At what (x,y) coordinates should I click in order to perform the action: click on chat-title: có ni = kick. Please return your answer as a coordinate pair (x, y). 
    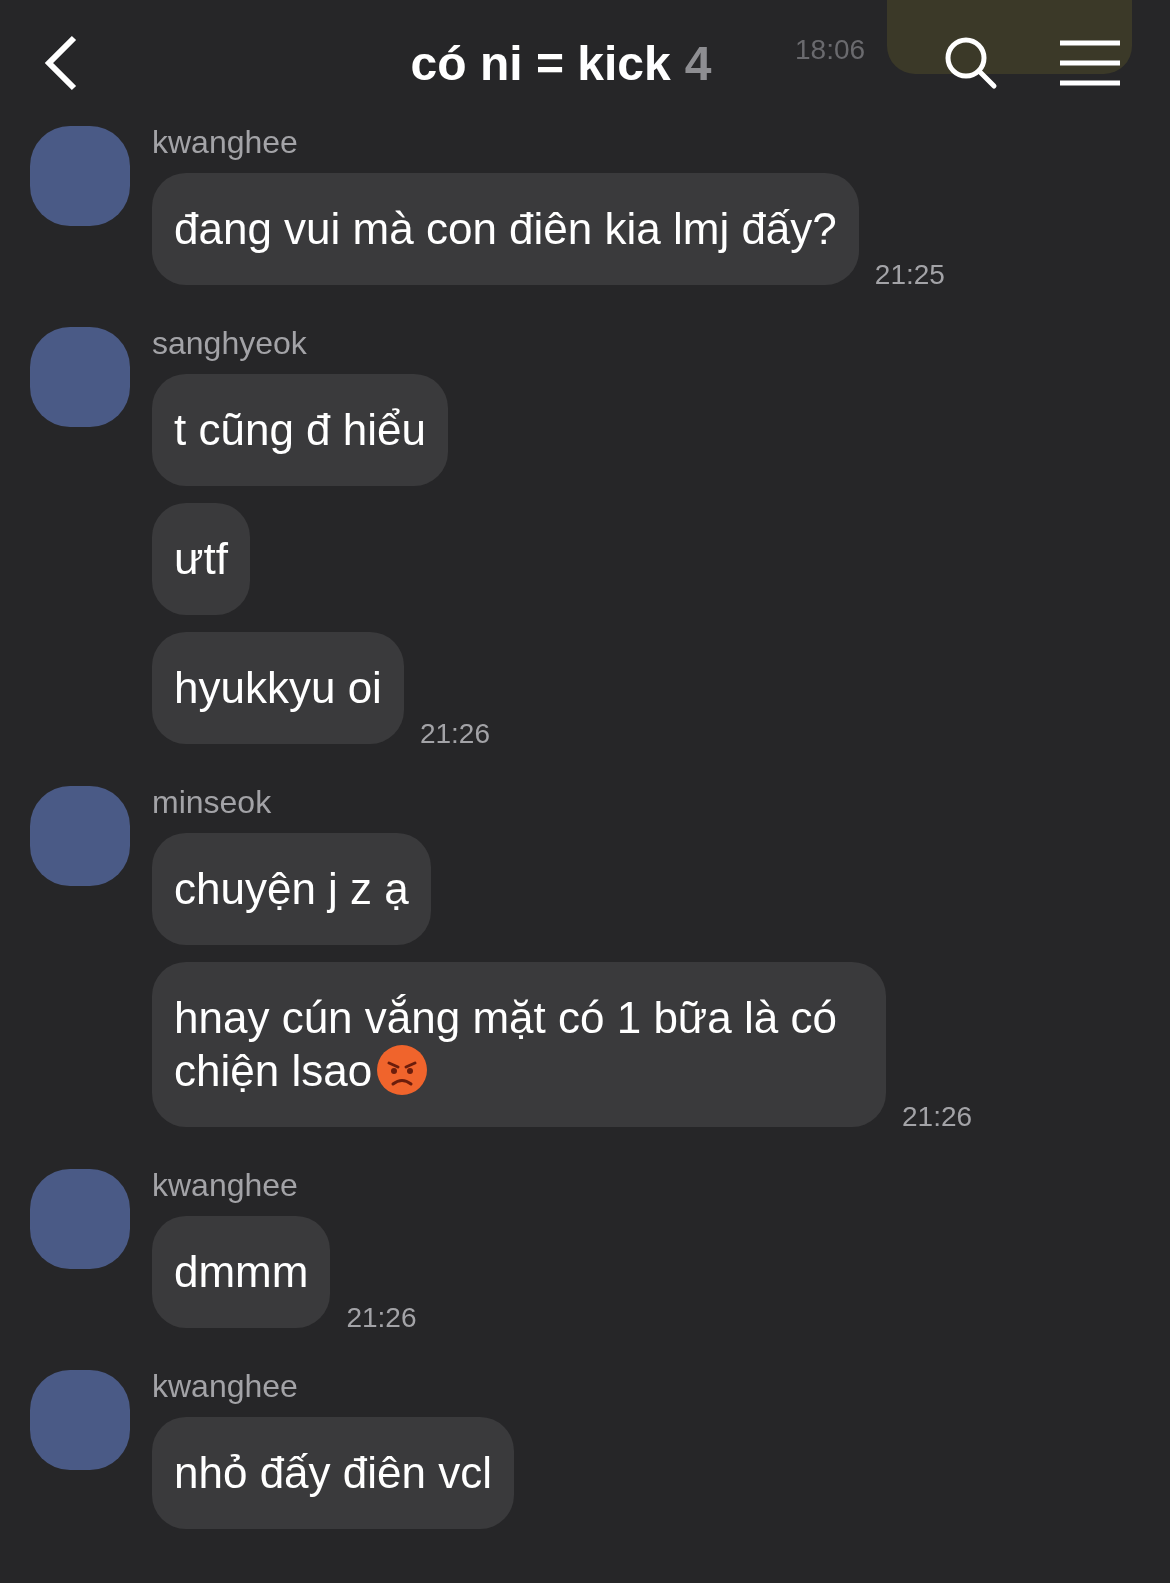
    Looking at the image, I should click on (540, 63).